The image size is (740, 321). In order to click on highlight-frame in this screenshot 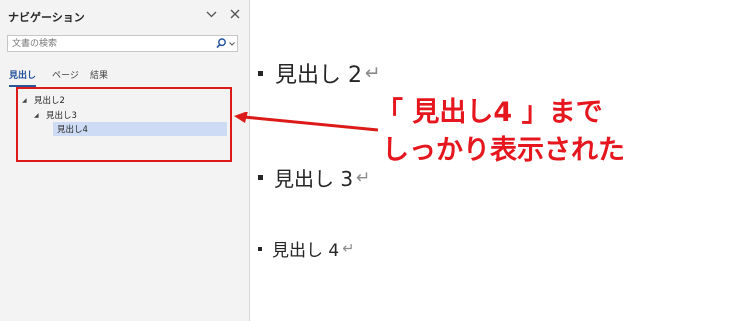, I will do `click(124, 124)`.